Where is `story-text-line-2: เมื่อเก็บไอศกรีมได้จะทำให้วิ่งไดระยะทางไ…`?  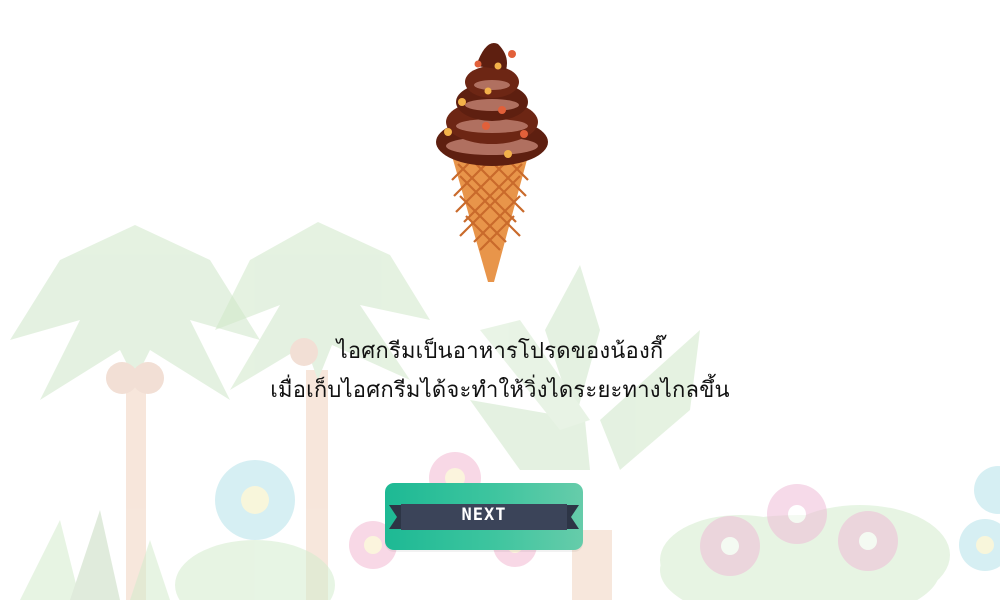
story-text-line-2: เมื่อเก็บไอศกรีมได้จะทำให้วิ่งไดระยะทางไ… is located at coordinates (500, 390).